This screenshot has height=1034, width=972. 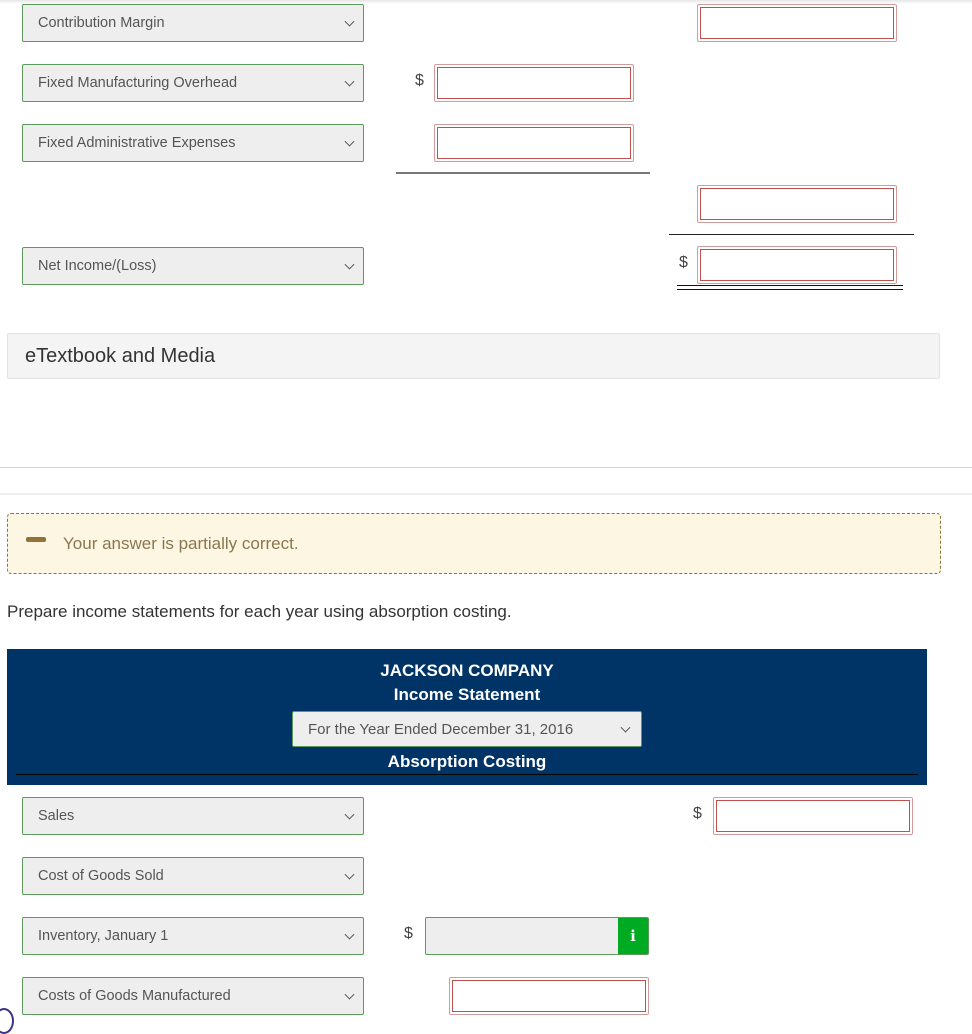 What do you see at coordinates (441, 729) in the screenshot?
I see `select-value: For the Year Ended December 31, 2016` at bounding box center [441, 729].